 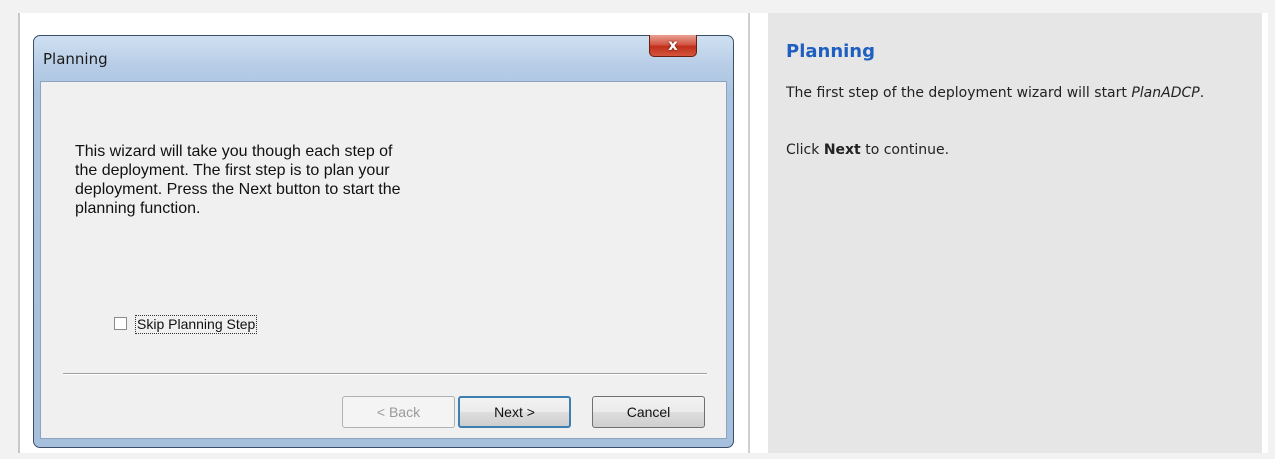 I want to click on help-p1-italic: PlanADCP, so click(x=1165, y=93).